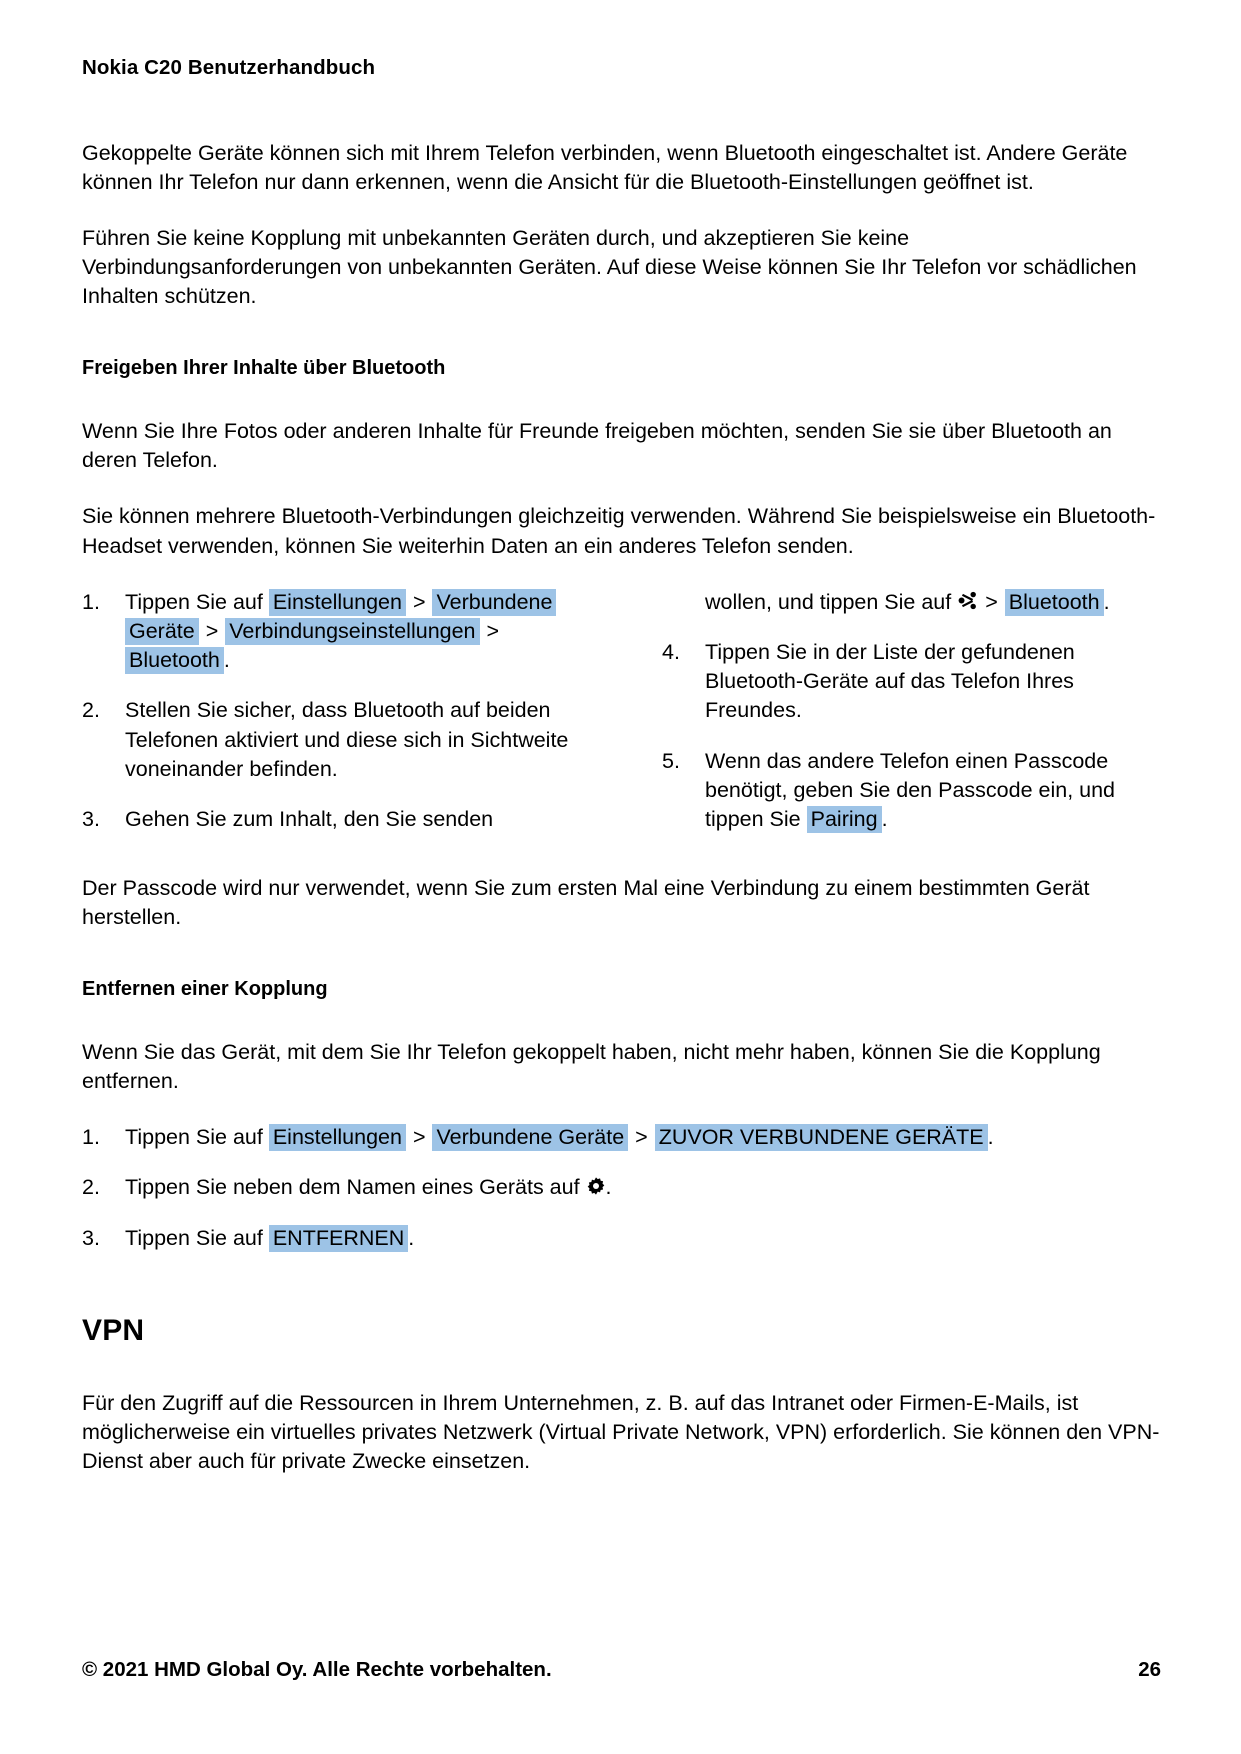 The height and width of the screenshot is (1754, 1241). What do you see at coordinates (828, 601) in the screenshot?
I see `step-3-text-cont: wollen, und tippen Sie auf` at bounding box center [828, 601].